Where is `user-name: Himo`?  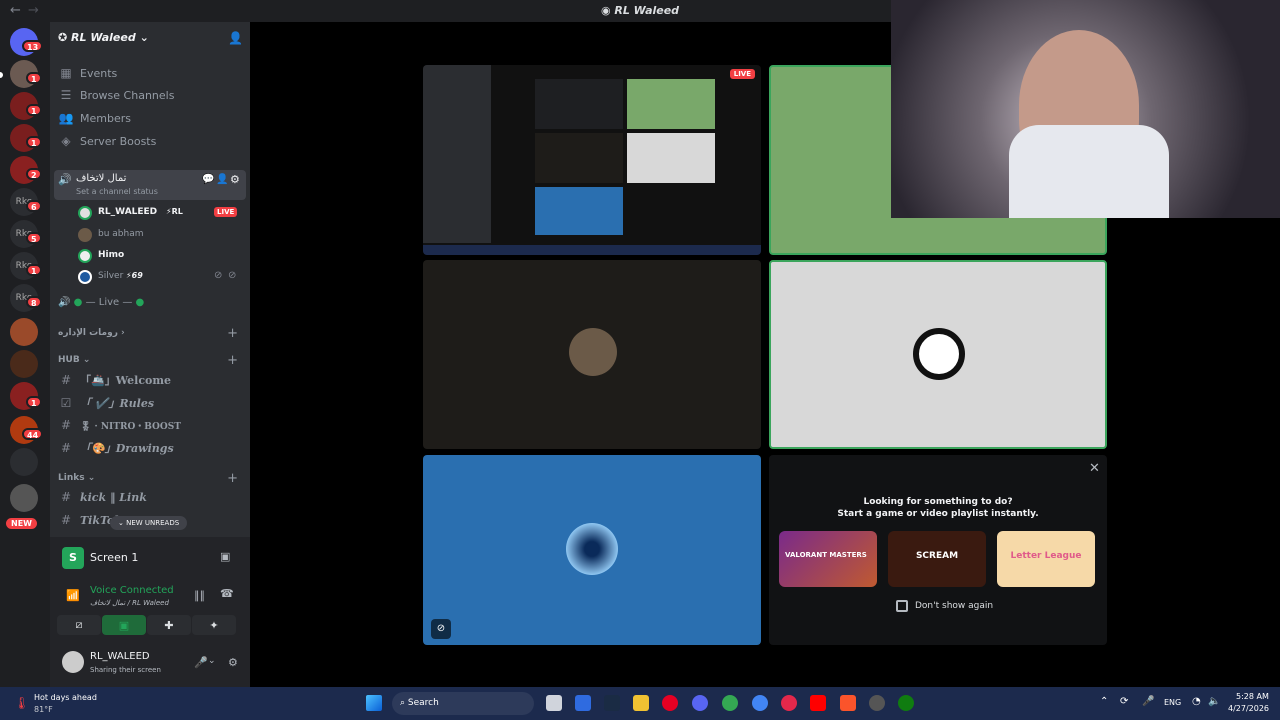 user-name: Himo is located at coordinates (111, 255).